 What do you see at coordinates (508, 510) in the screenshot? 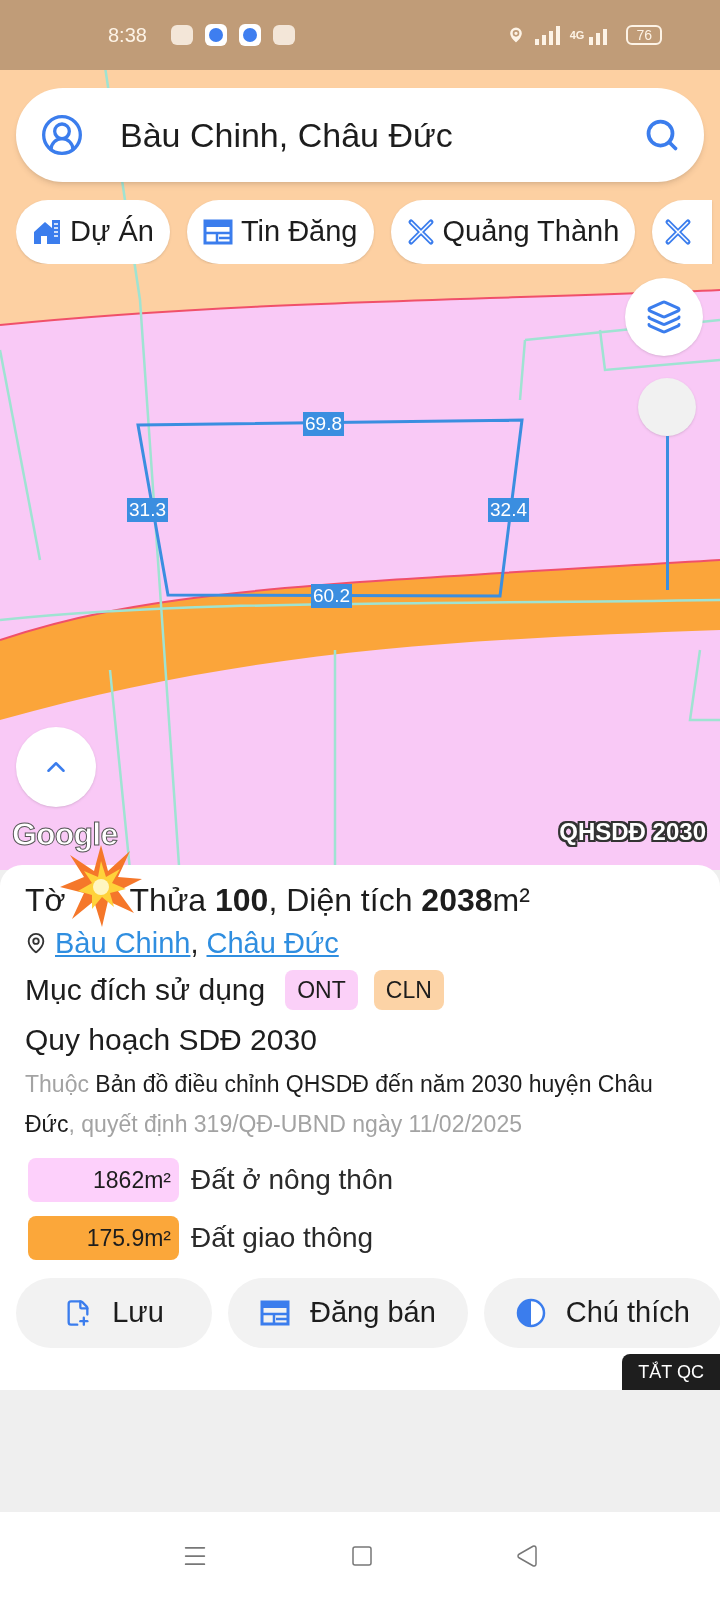
I see `edge-length-label: 32.4` at bounding box center [508, 510].